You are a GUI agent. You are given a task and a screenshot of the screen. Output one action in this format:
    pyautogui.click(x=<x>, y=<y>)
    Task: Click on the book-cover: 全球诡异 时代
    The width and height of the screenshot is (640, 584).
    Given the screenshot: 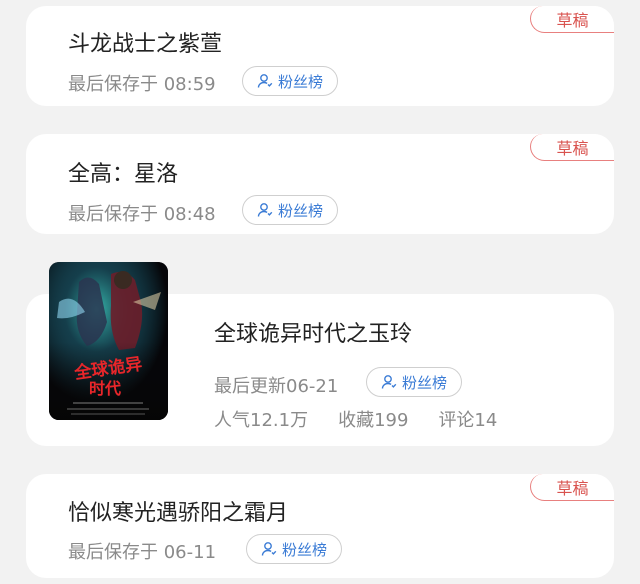 What is the action you would take?
    pyautogui.click(x=108, y=341)
    